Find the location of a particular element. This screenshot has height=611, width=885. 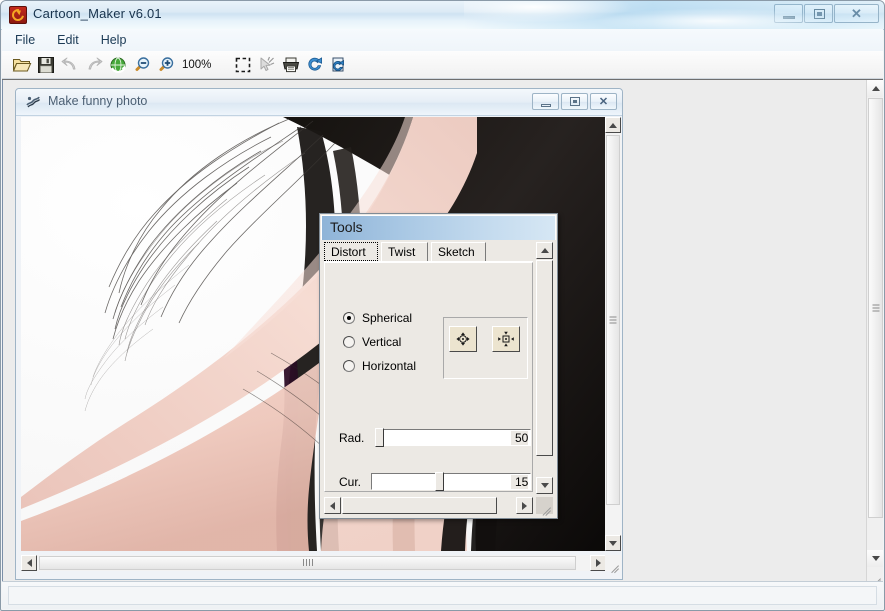

radio-dot-spherical-icon is located at coordinates (349, 318).